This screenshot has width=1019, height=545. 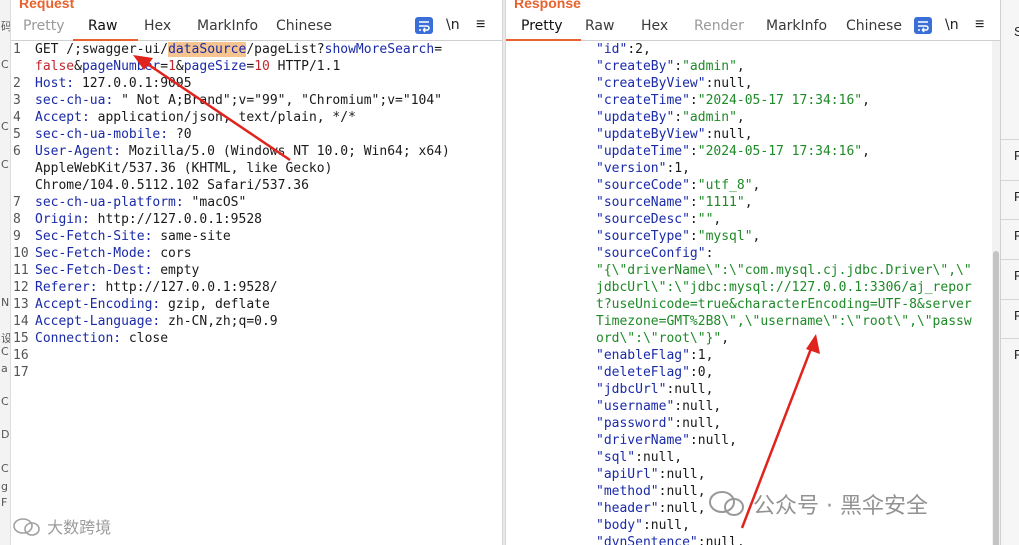 What do you see at coordinates (27, 529) in the screenshot?
I see `wechat-icon` at bounding box center [27, 529].